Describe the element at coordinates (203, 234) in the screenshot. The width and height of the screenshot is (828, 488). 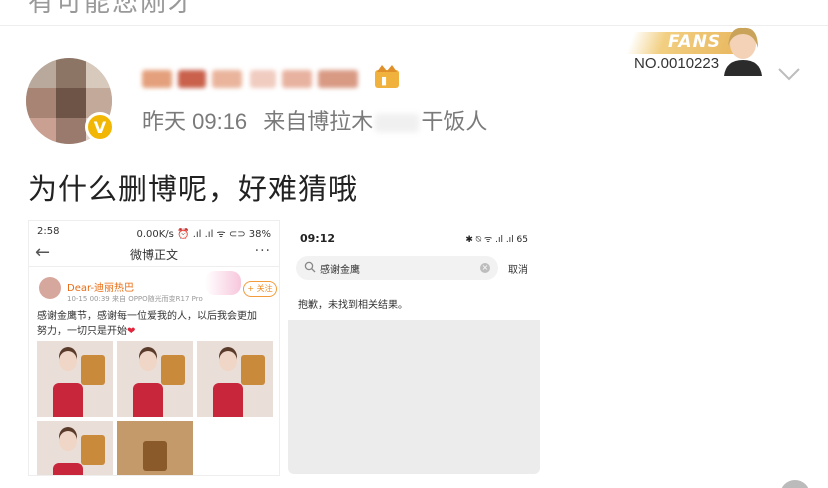
I see `status-icons: 0.00K/s ⏰ .ıl .ıl ᯤ ⊂⊃ 38%` at that location.